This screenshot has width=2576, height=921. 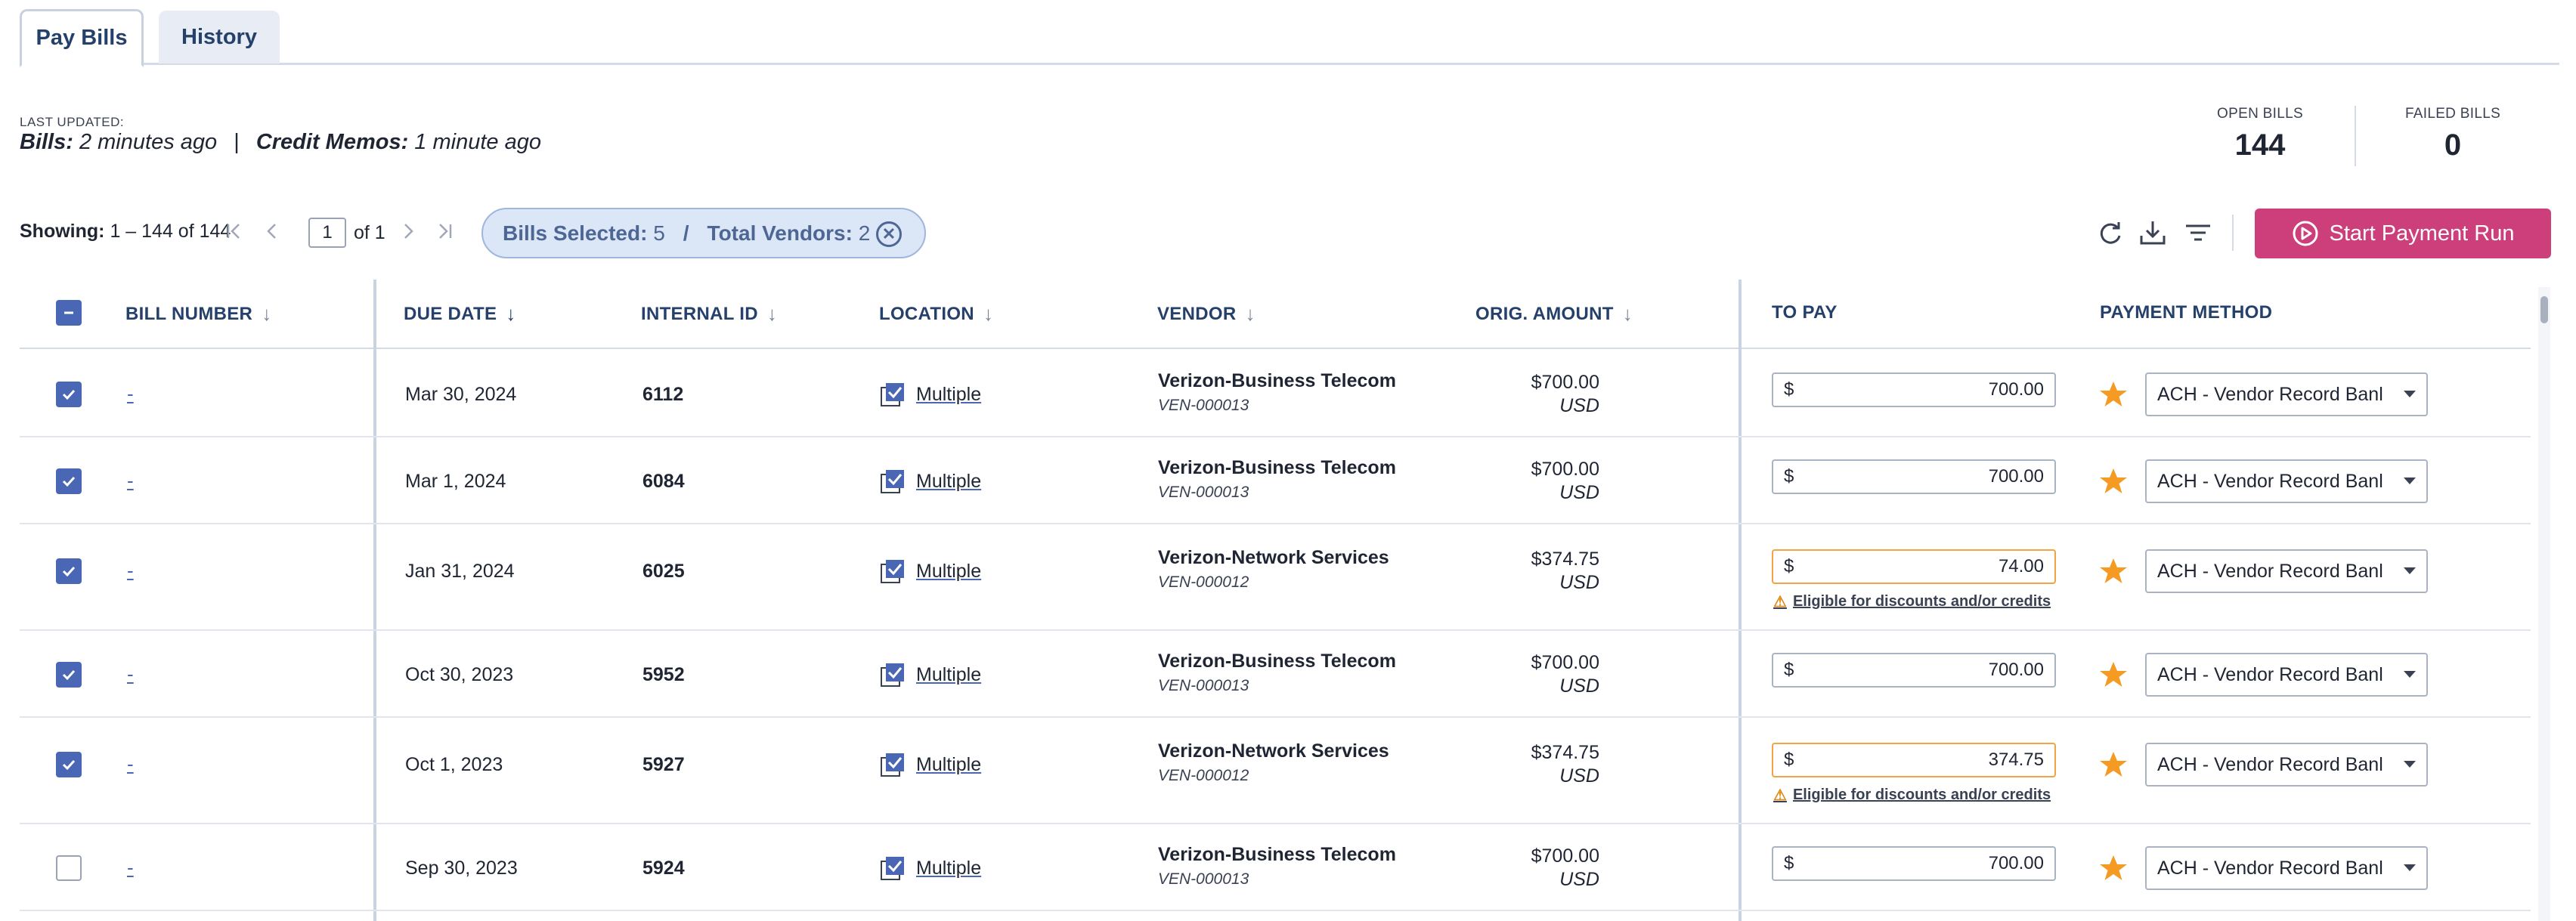 I want to click on vendor-cell: Verizon-Network Services VEN-000012, so click(x=1273, y=762).